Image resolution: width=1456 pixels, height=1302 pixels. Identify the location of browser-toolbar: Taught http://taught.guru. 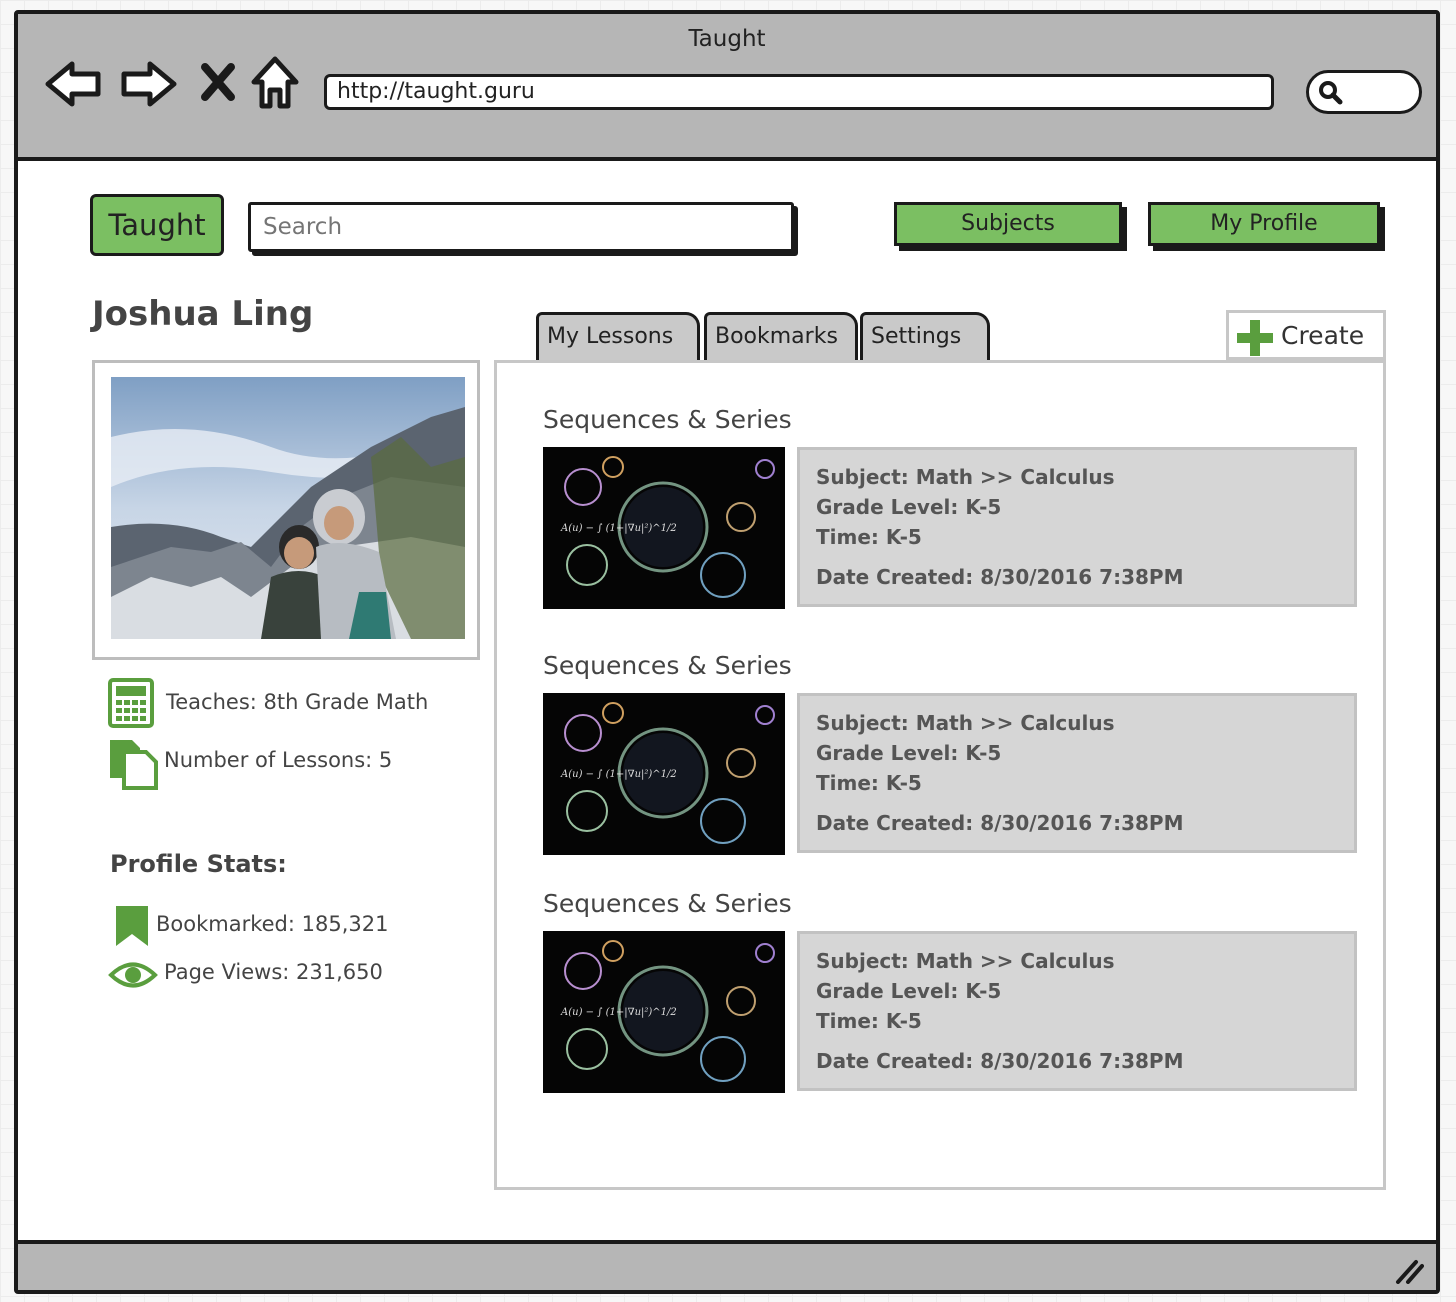
(727, 87).